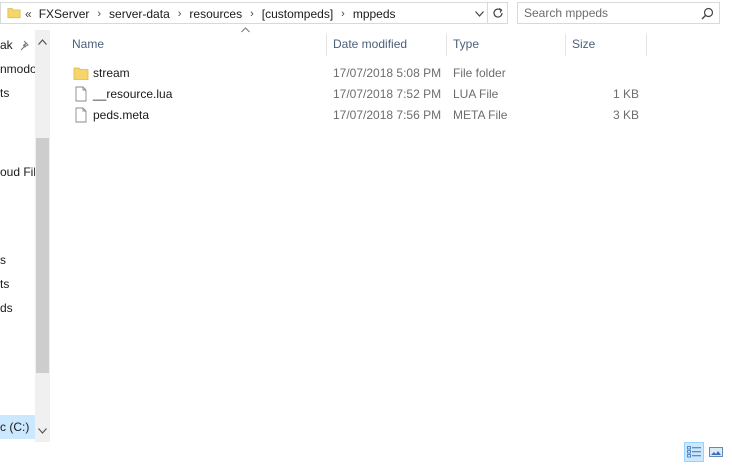 This screenshot has height=467, width=732. I want to click on chevron-down-icon, so click(479, 14).